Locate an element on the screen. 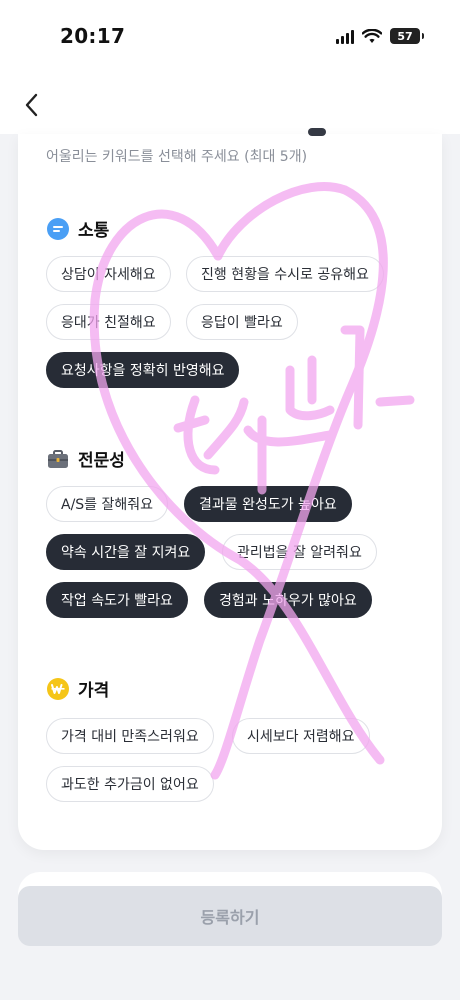  previous-section-edge is located at coordinates (317, 132).